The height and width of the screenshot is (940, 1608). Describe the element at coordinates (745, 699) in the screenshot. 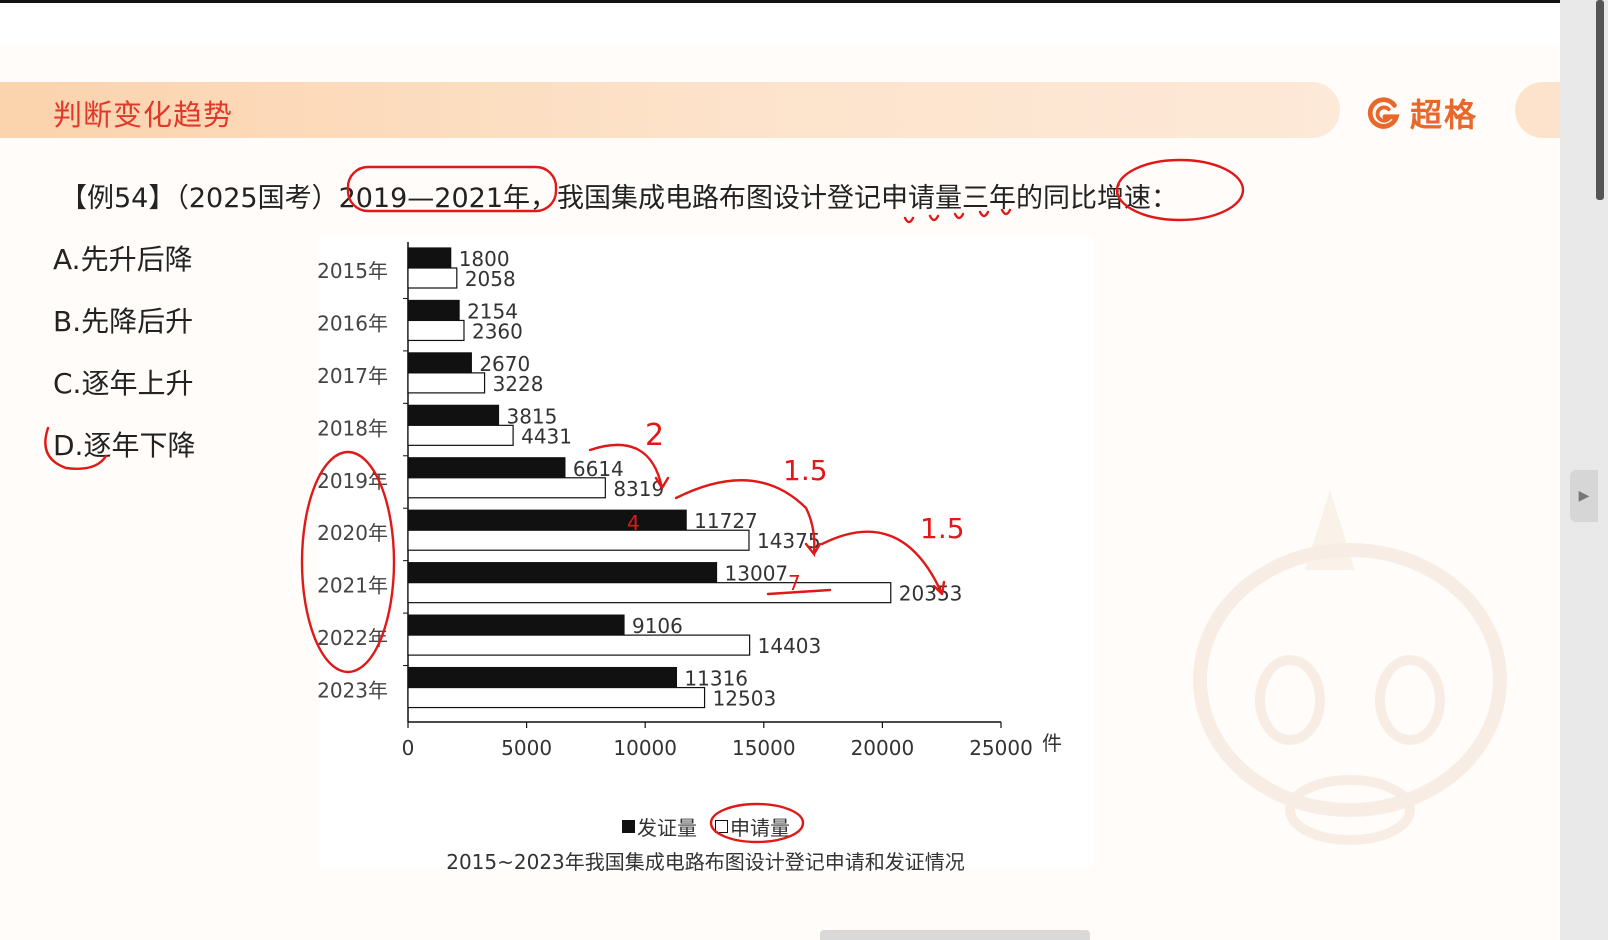

I see `data-label-applied-8: 12503` at that location.